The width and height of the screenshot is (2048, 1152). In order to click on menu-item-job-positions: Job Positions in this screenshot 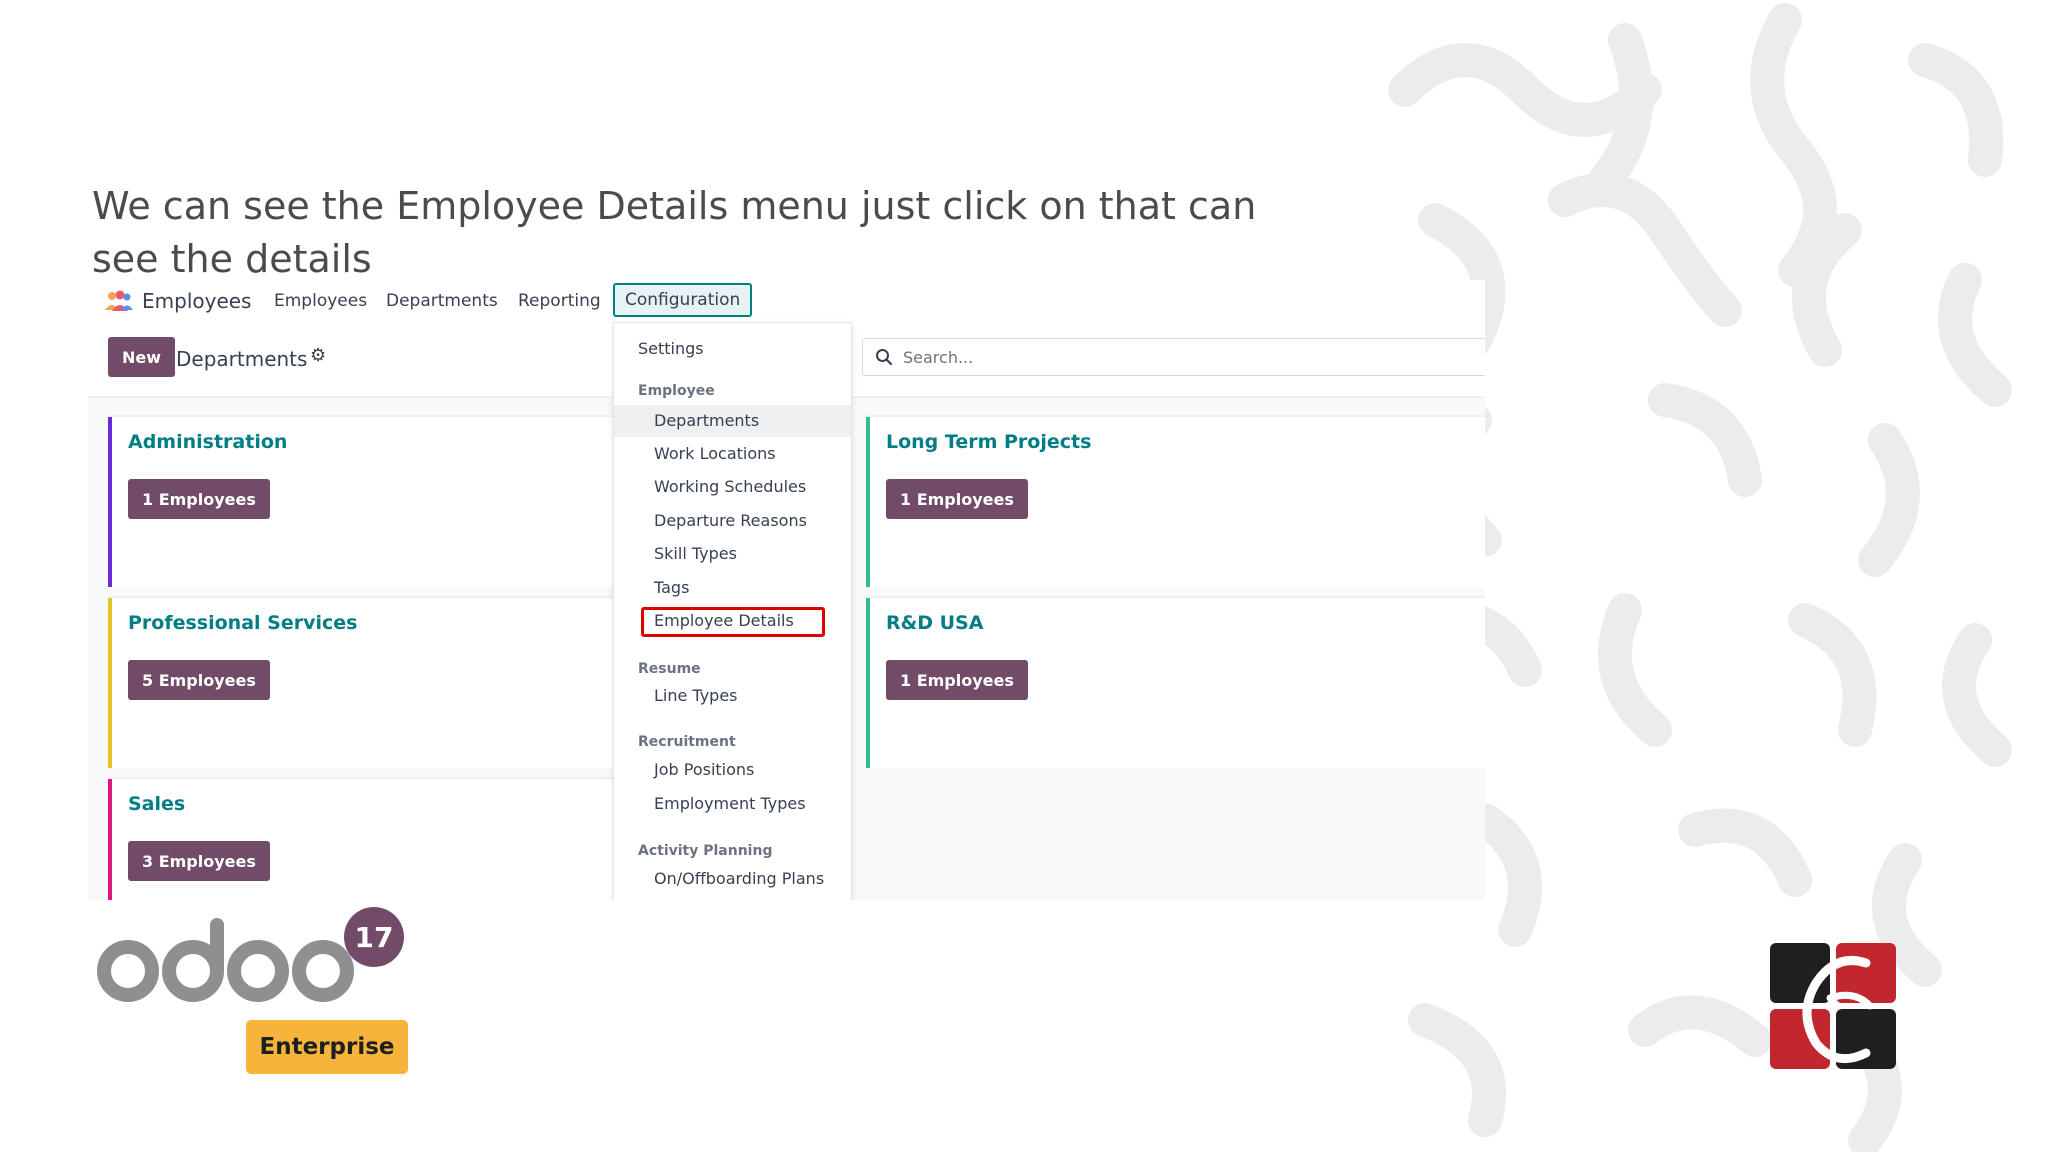, I will do `click(732, 770)`.